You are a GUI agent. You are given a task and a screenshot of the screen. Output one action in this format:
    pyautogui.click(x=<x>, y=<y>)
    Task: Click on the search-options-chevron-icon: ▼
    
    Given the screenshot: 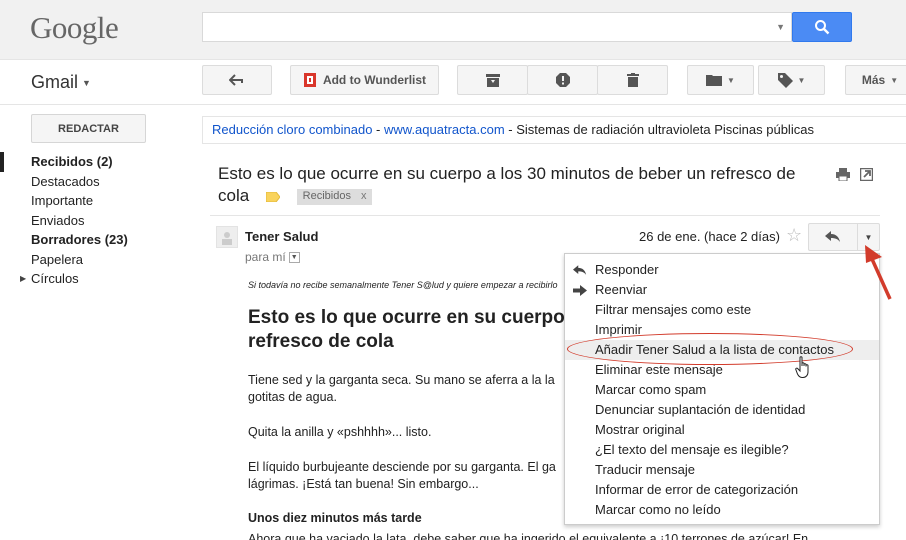 What is the action you would take?
    pyautogui.click(x=780, y=27)
    